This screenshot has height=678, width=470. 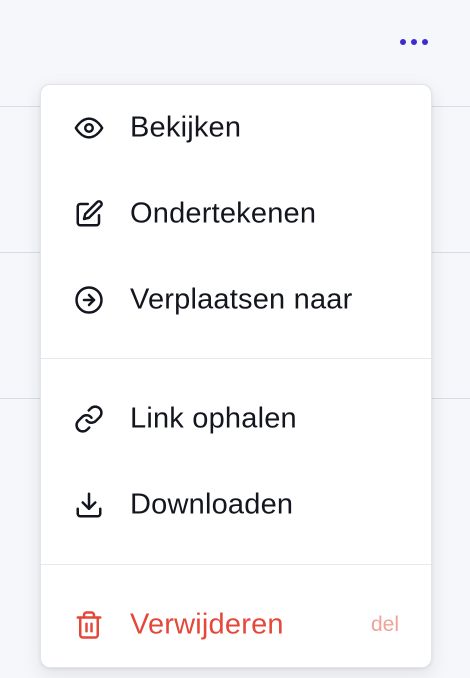 I want to click on menu-item-move-to: Verplaatsen naar, so click(x=236, y=300).